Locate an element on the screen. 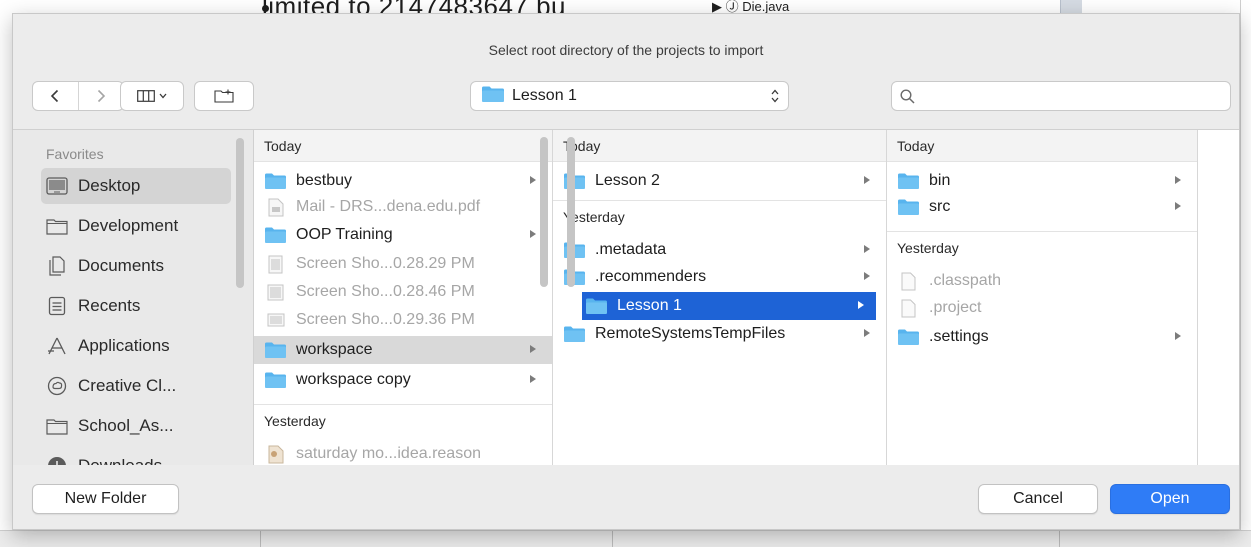 The height and width of the screenshot is (547, 1251). list-item-label: .classpath is located at coordinates (965, 280).